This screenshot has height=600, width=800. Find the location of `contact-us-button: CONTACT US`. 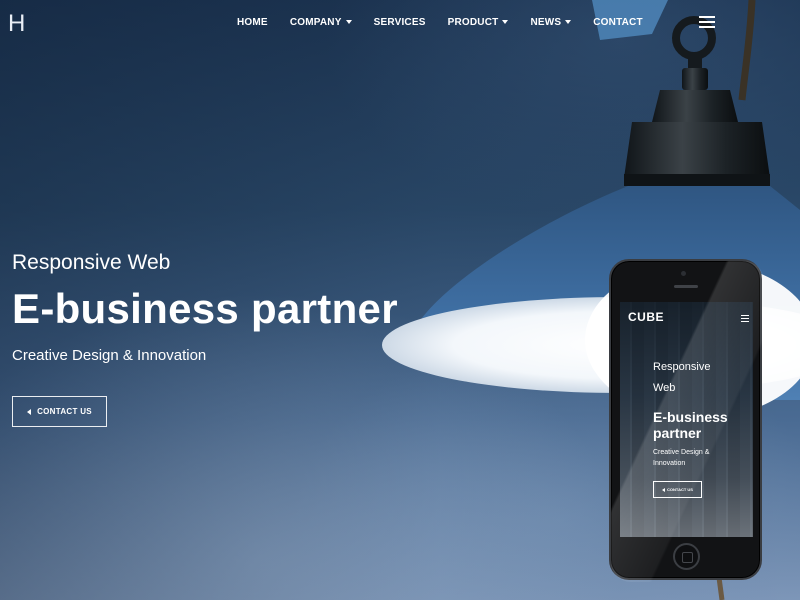

contact-us-button: CONTACT US is located at coordinates (59, 411).